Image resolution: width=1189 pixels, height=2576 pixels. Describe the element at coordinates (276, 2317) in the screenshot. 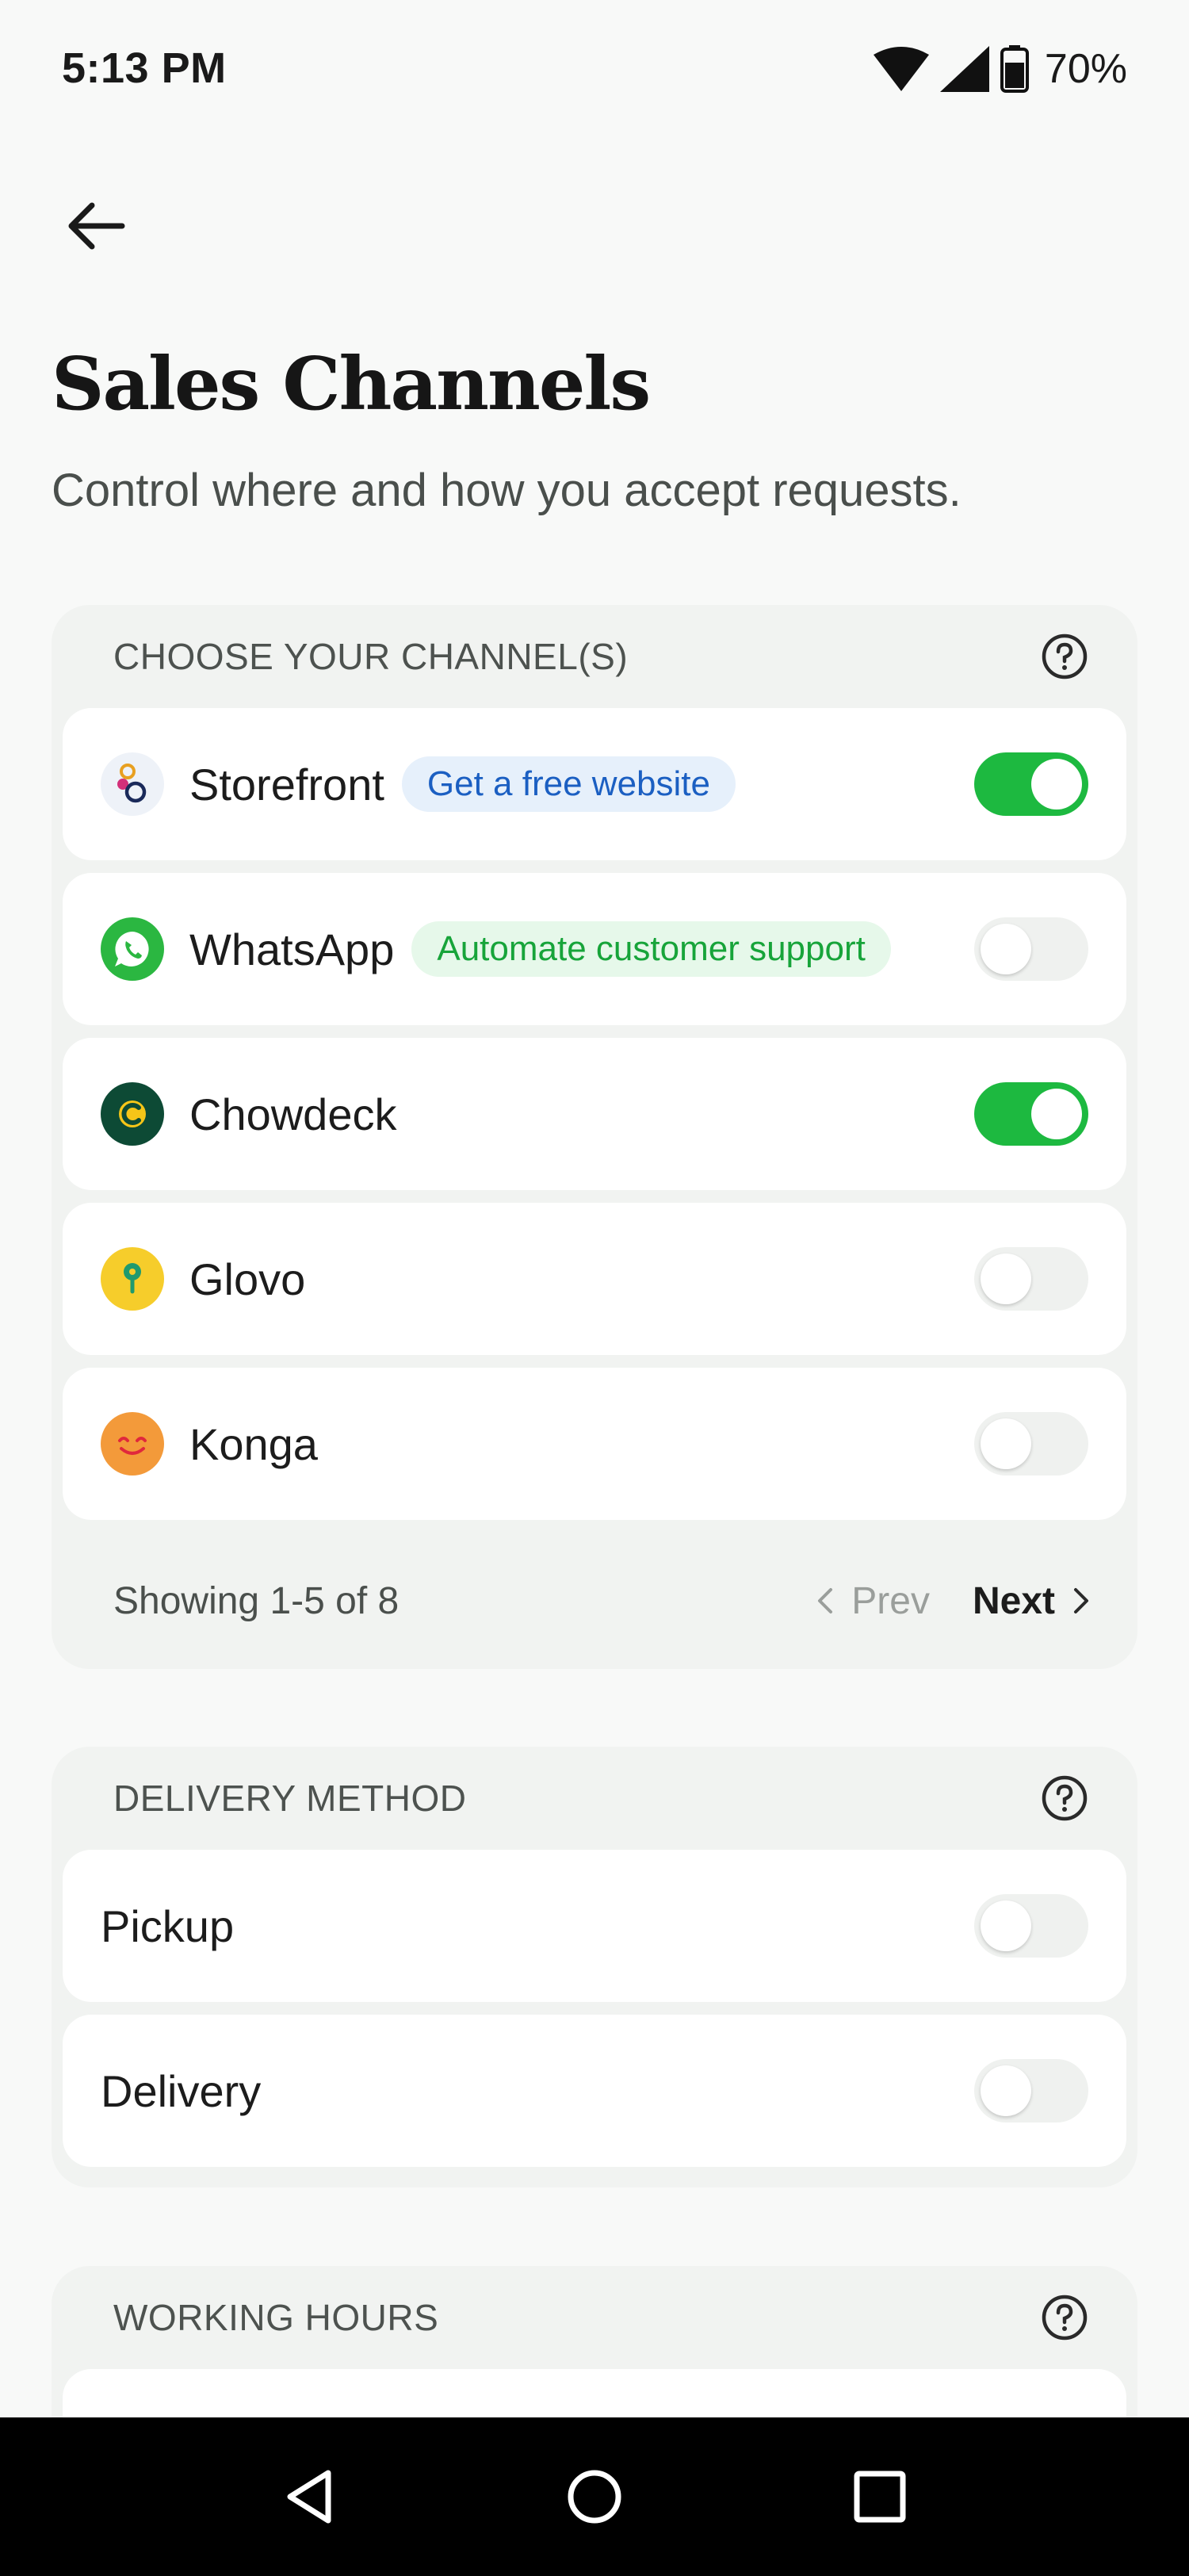

I see `working-hours-section-title: WORKING HOURS` at that location.